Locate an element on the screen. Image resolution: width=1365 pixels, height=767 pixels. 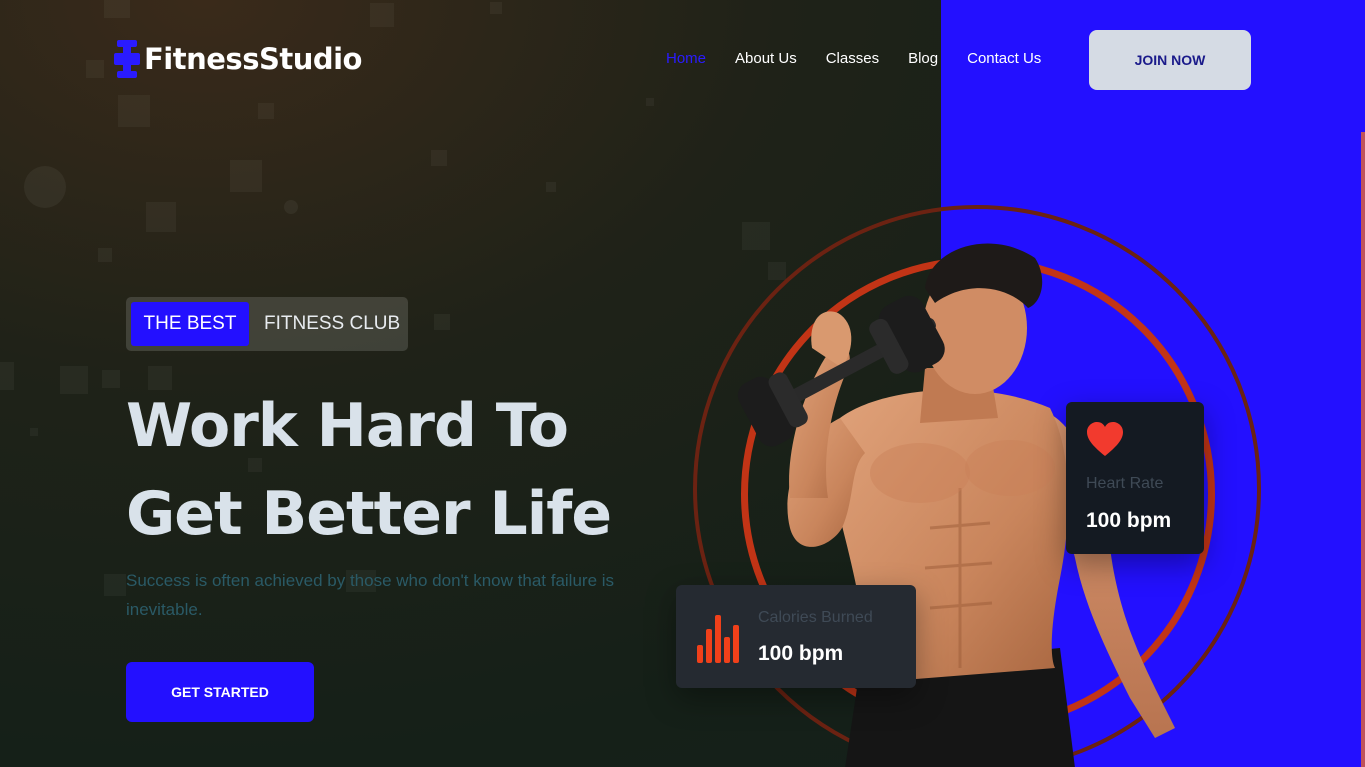
get-started-button: GET STARTED is located at coordinates (220, 692).